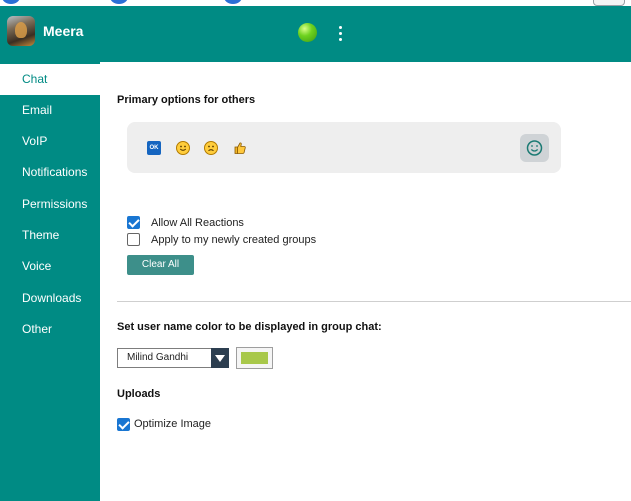  What do you see at coordinates (50, 141) in the screenshot?
I see `sidebar-item-voip: VoIP` at bounding box center [50, 141].